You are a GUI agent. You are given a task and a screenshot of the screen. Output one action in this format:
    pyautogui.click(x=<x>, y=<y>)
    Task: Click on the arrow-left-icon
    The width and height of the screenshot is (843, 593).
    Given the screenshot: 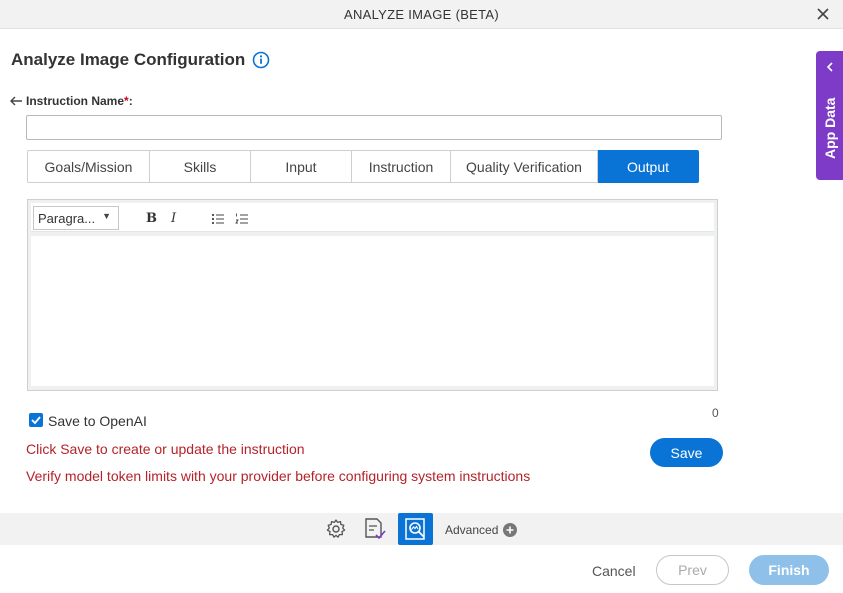 What is the action you would take?
    pyautogui.click(x=16, y=101)
    